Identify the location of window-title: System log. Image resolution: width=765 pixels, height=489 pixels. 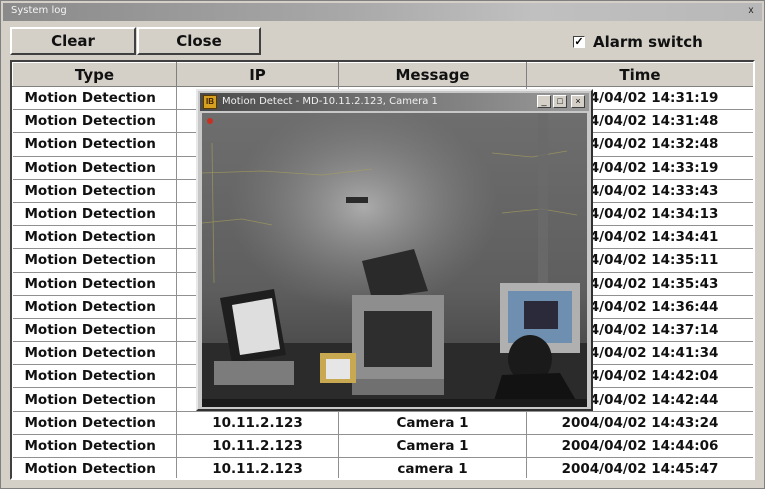
(39, 10).